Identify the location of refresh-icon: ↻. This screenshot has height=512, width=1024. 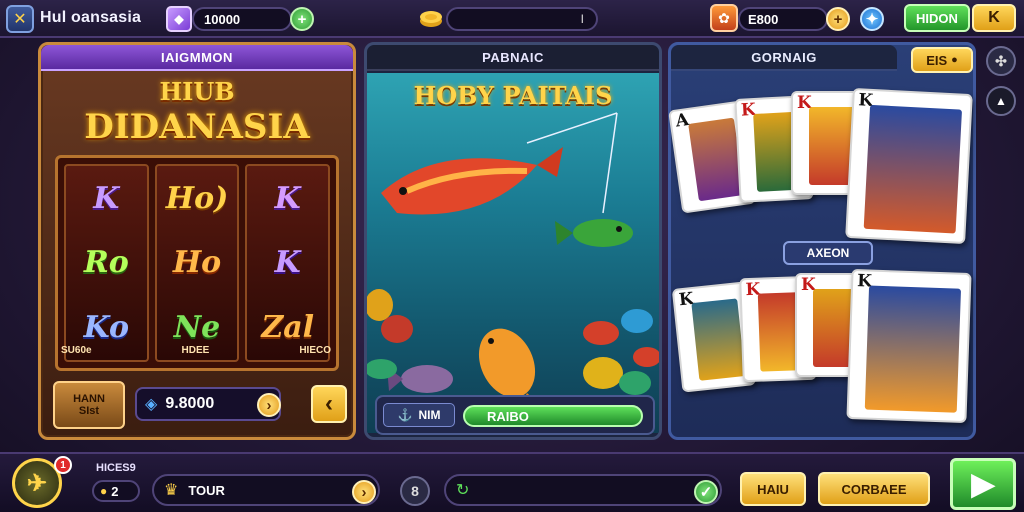
(463, 490).